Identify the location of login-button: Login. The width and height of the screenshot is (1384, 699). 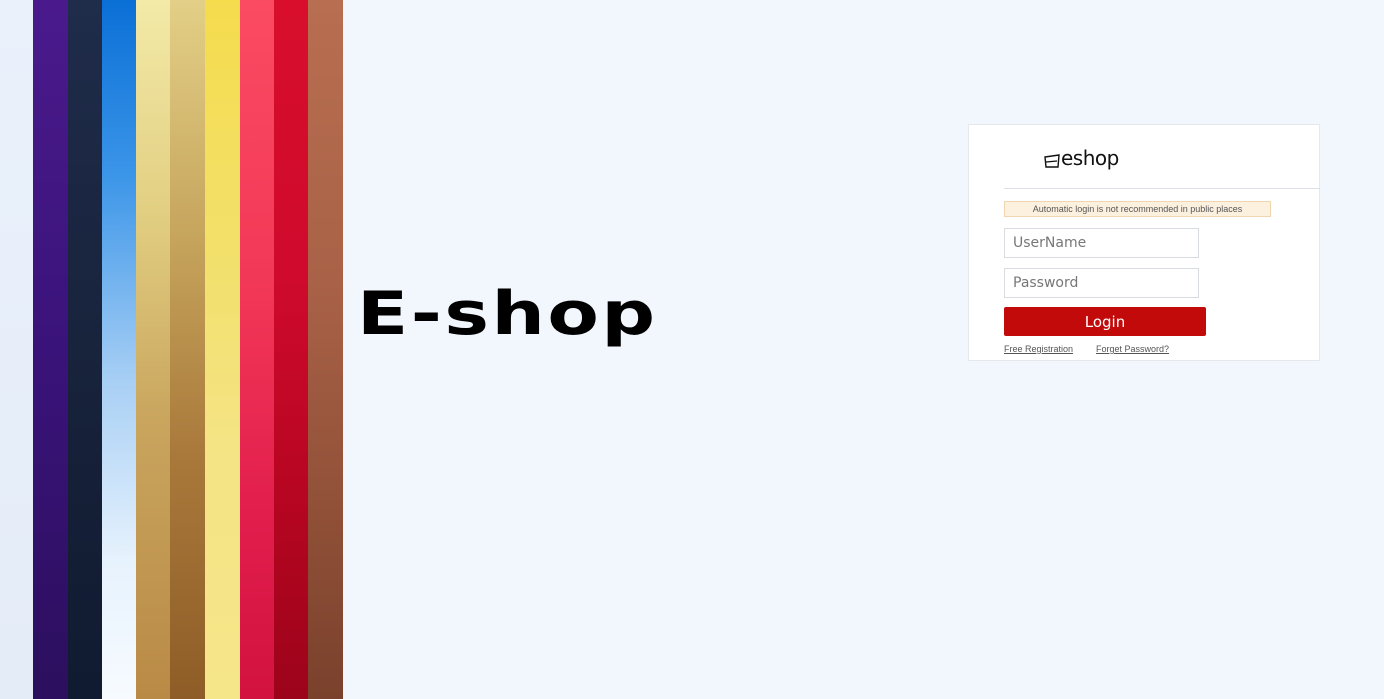
(1105, 321).